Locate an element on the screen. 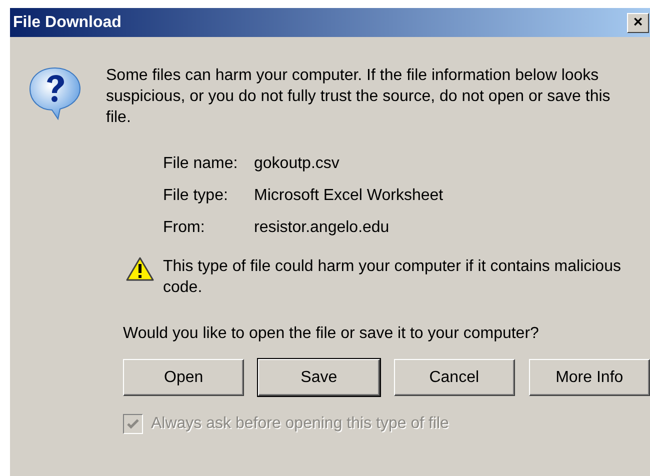 The height and width of the screenshot is (476, 650). check-icon is located at coordinates (133, 423).